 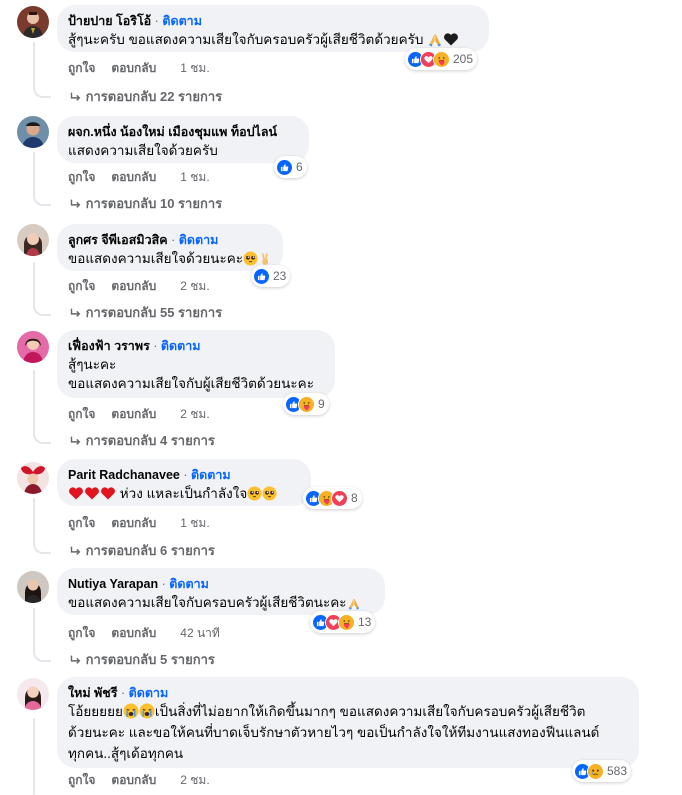 I want to click on reaction-summary: 9, so click(x=306, y=404).